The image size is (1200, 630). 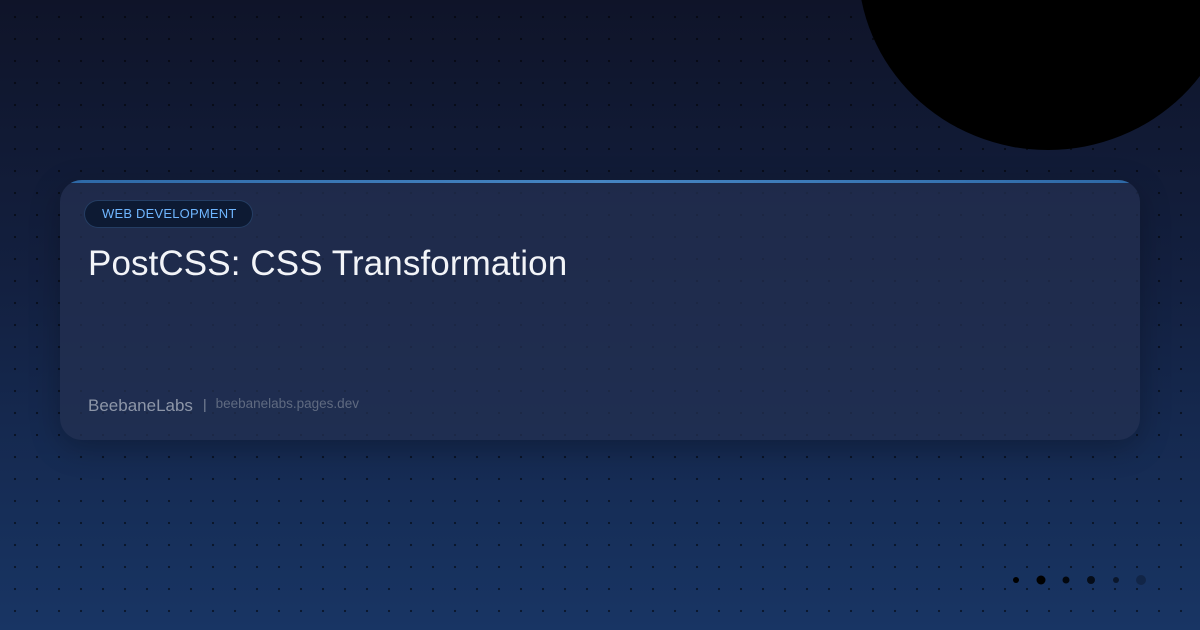 What do you see at coordinates (140, 406) in the screenshot?
I see `brand-name: BeebaneLabs` at bounding box center [140, 406].